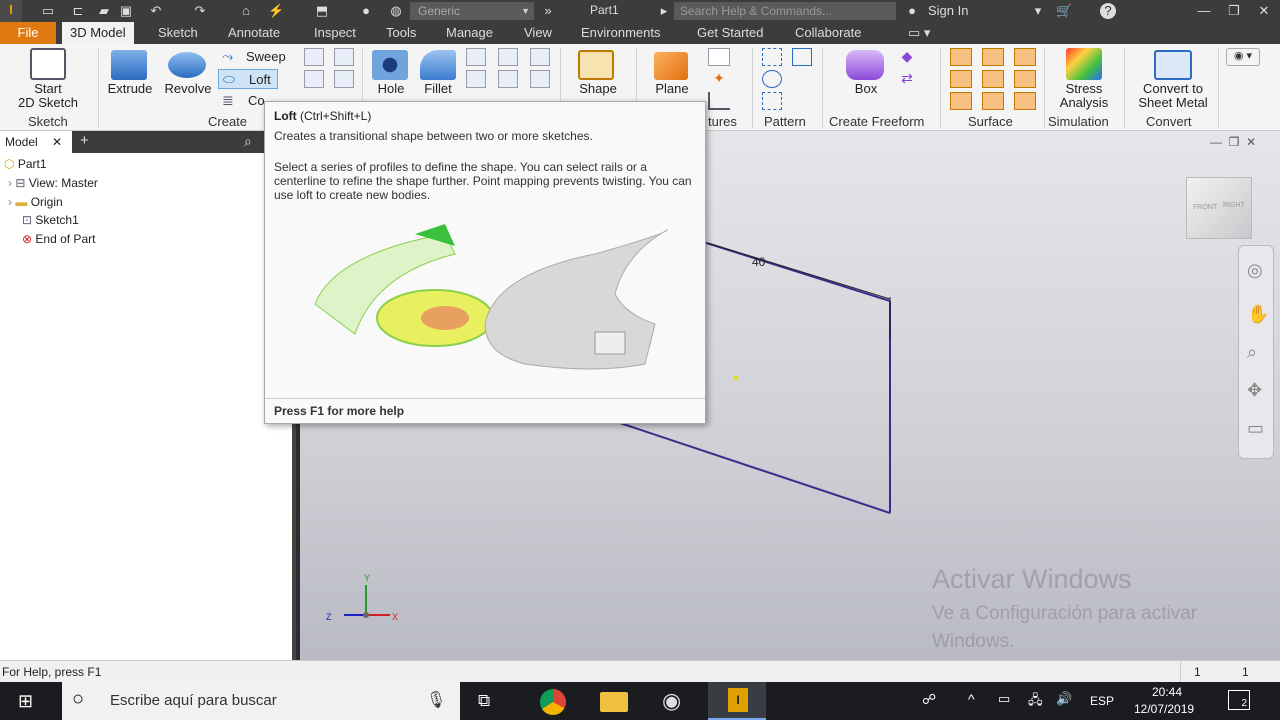 The width and height of the screenshot is (1280, 720). What do you see at coordinates (156, 11) in the screenshot?
I see `undo-icon: ↶` at bounding box center [156, 11].